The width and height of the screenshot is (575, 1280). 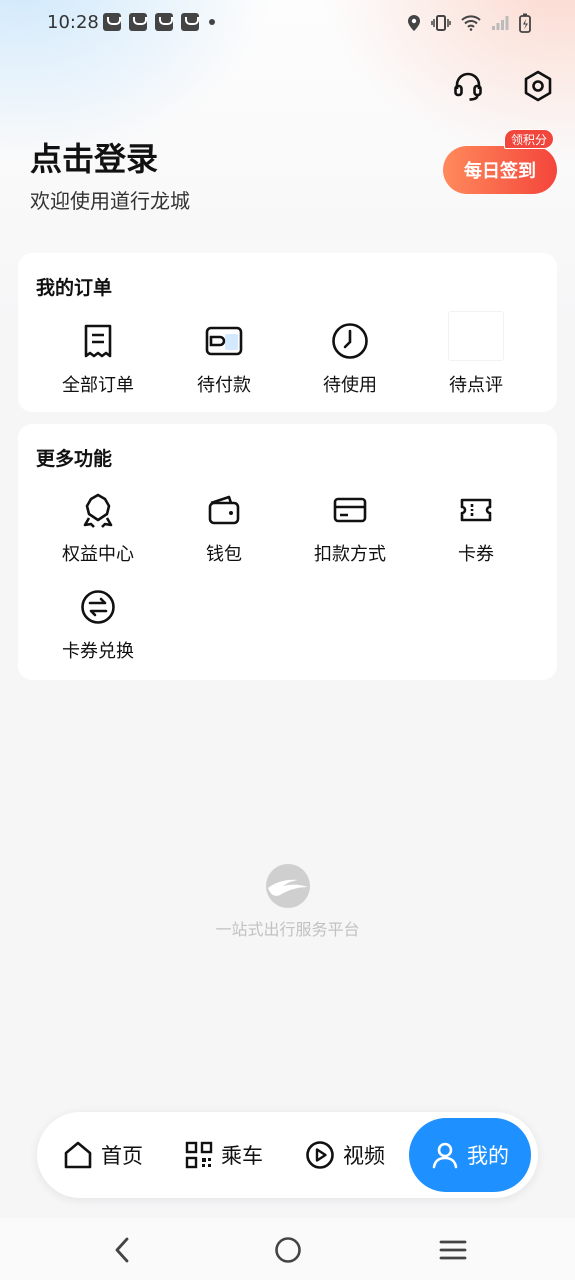 I want to click on headset-icon, so click(x=468, y=86).